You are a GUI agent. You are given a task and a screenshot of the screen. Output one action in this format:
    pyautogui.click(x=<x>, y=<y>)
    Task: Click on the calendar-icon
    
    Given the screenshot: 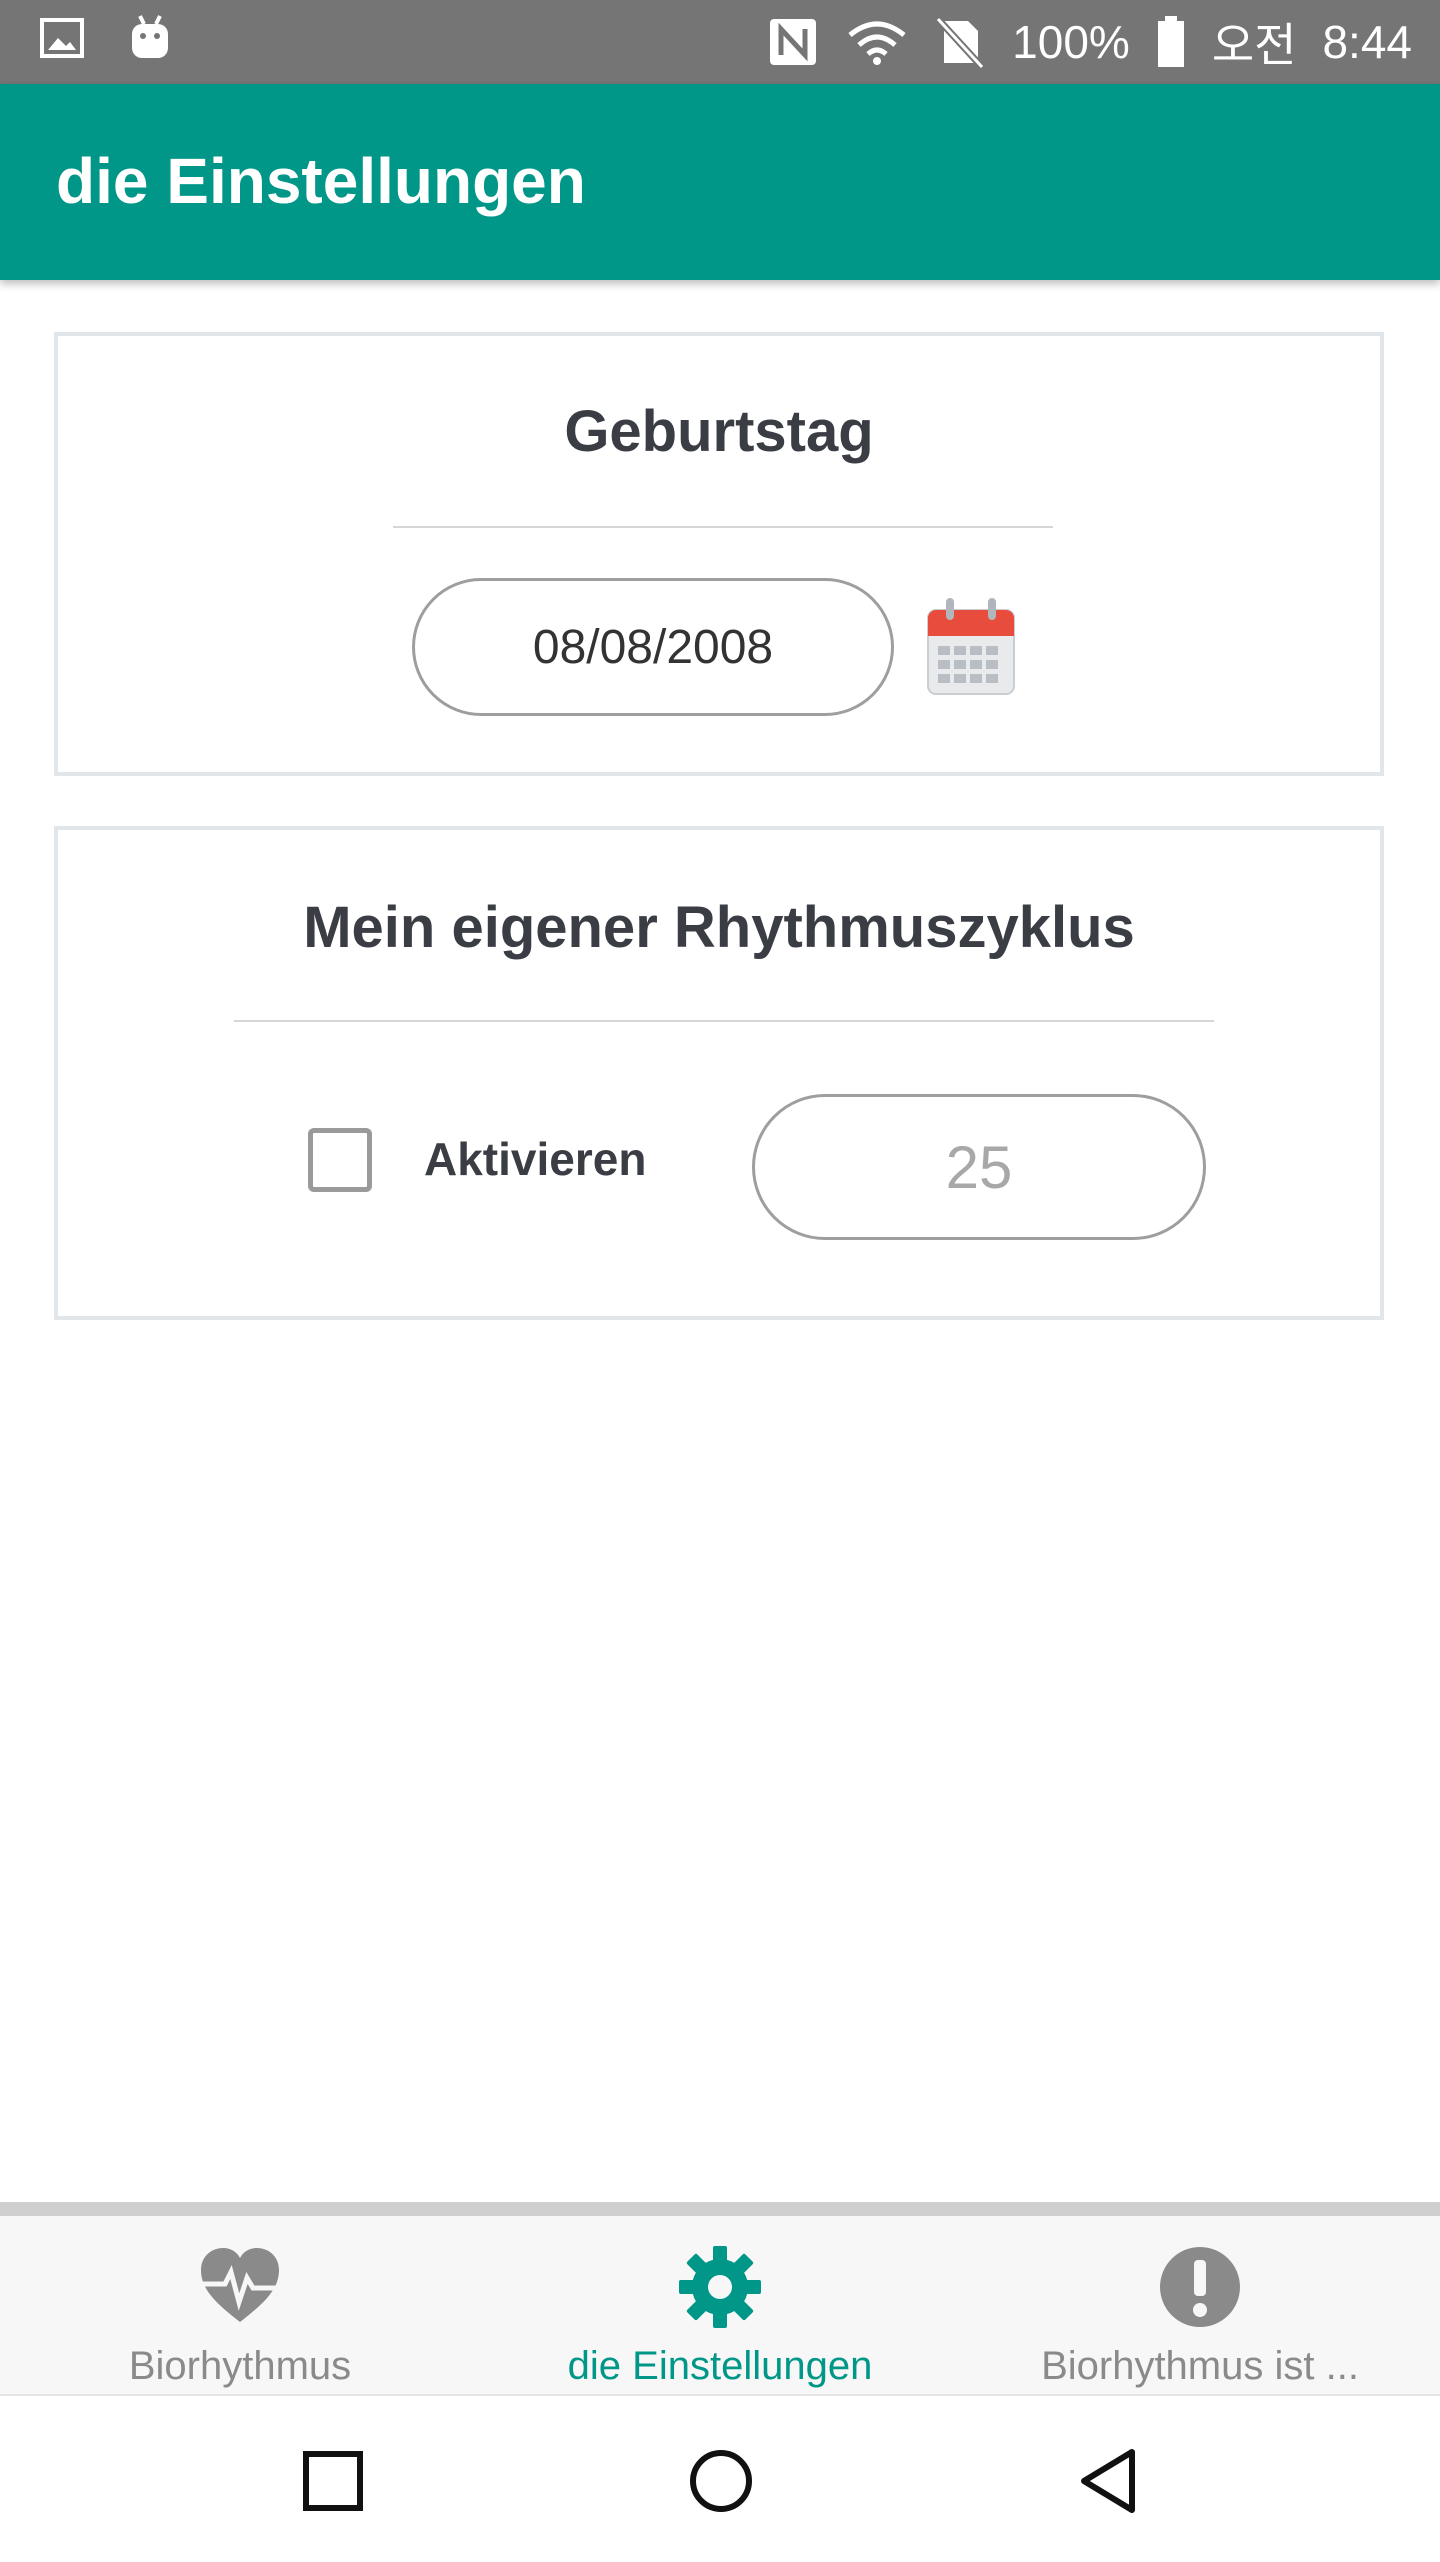 What is the action you would take?
    pyautogui.click(x=971, y=646)
    